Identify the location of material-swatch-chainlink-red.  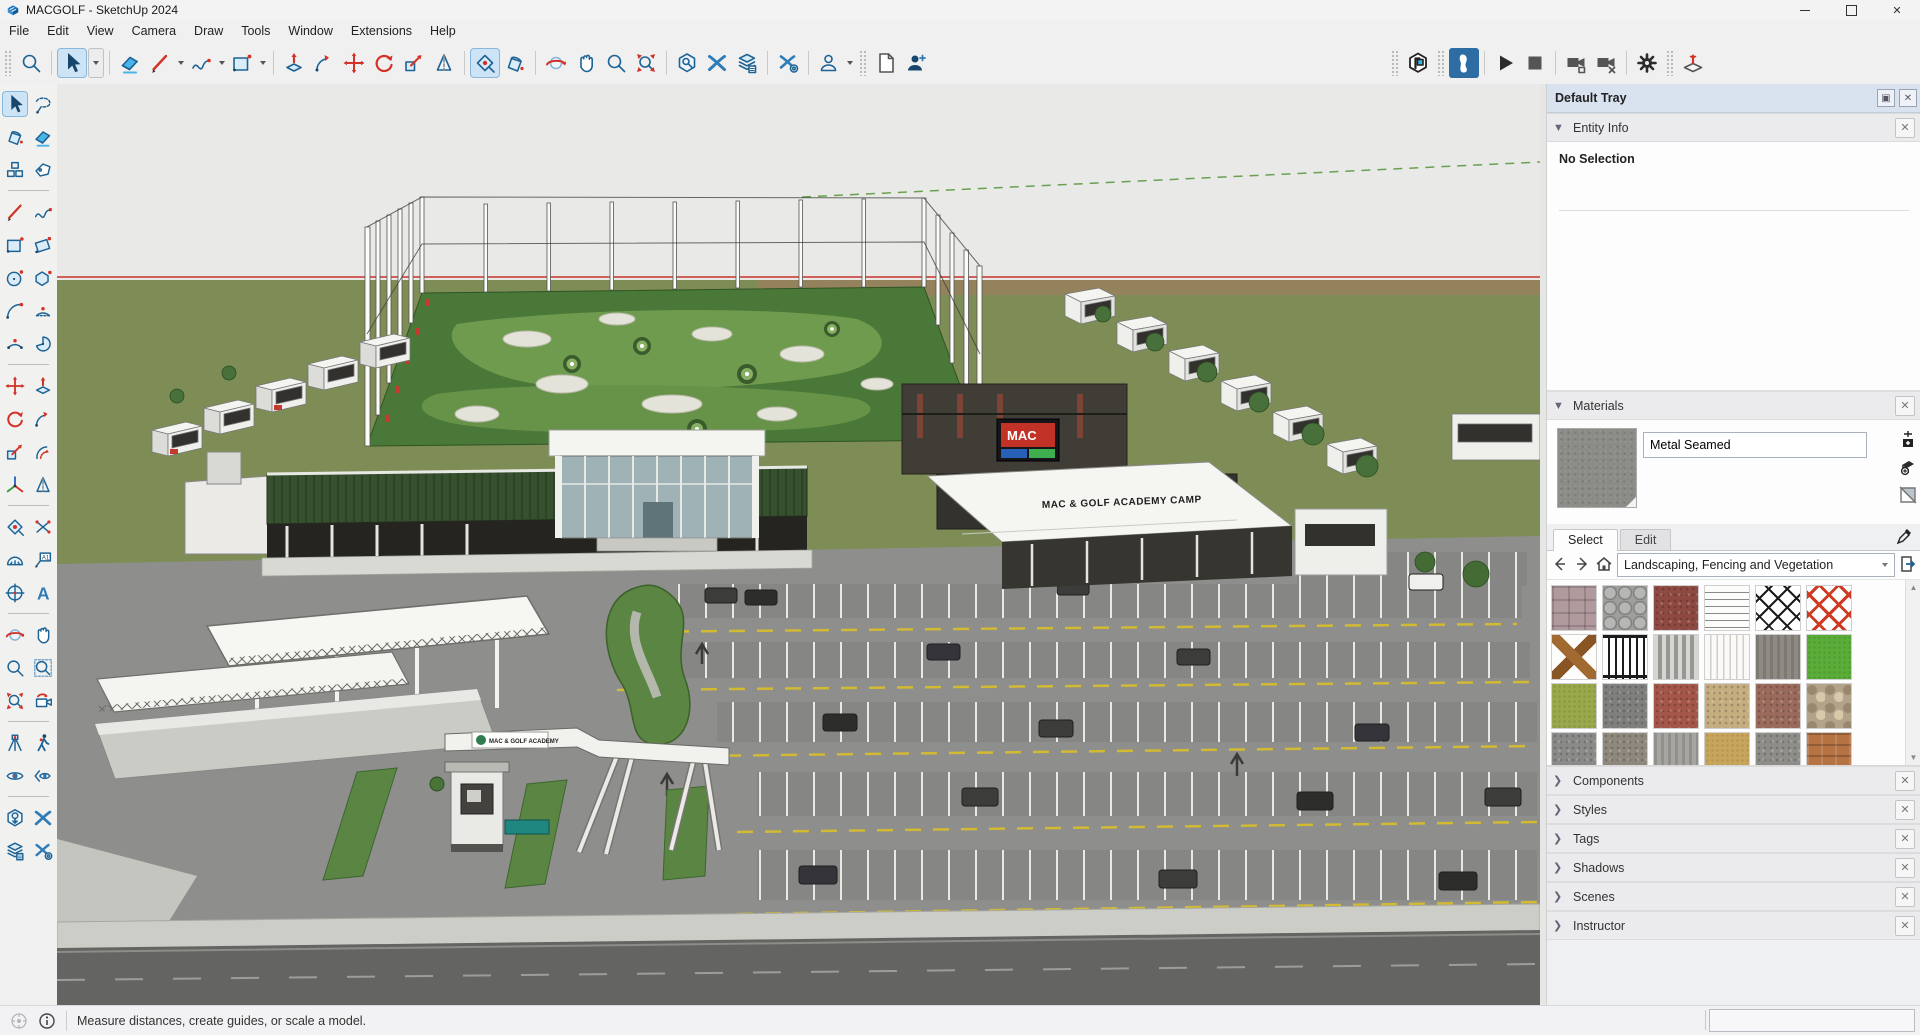
(1829, 608).